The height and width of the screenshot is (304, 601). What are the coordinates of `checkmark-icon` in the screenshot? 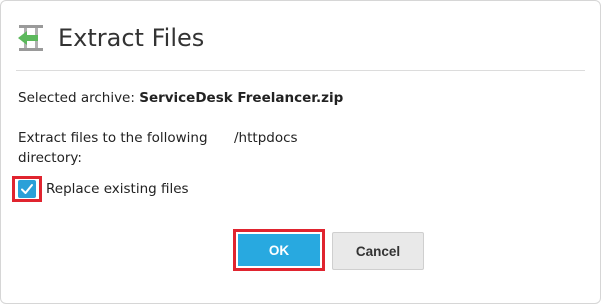 It's located at (27, 189).